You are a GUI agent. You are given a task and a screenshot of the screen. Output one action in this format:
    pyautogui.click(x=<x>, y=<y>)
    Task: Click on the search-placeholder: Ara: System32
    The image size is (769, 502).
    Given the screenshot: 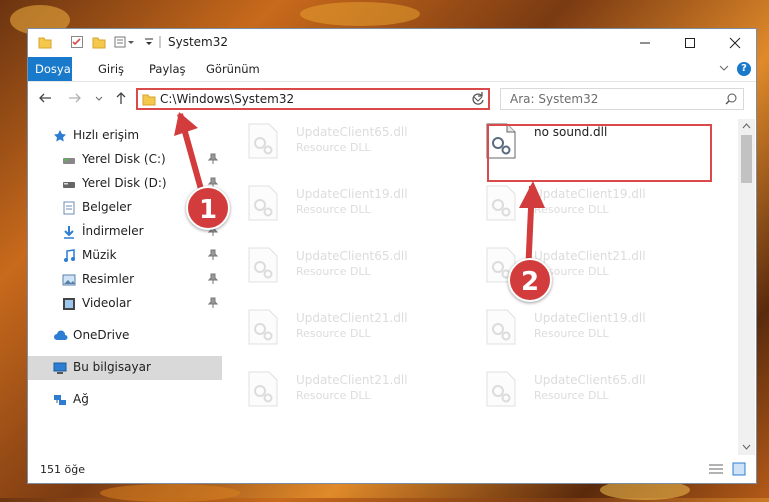 What is the action you would take?
    pyautogui.click(x=554, y=99)
    